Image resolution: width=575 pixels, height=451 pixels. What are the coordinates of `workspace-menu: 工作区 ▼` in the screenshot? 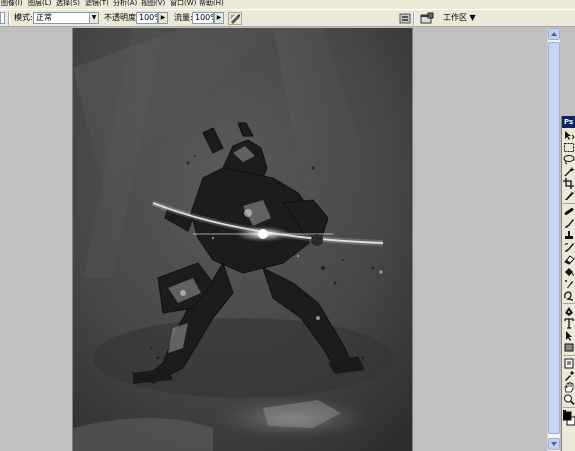 It's located at (459, 18).